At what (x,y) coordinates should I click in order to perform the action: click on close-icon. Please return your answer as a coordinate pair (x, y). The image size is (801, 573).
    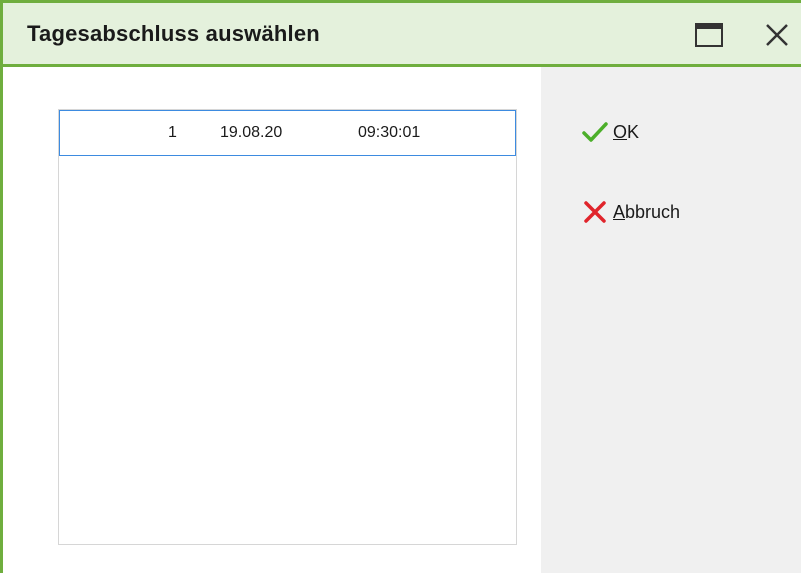
    Looking at the image, I should click on (777, 35).